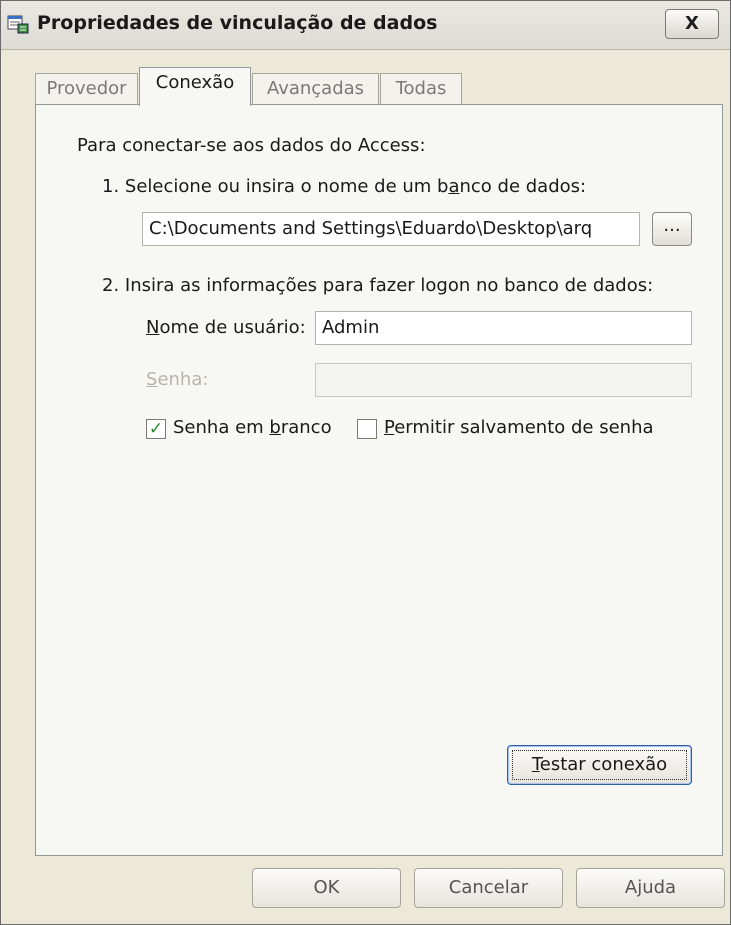  What do you see at coordinates (18, 24) in the screenshot?
I see `data-link-icon` at bounding box center [18, 24].